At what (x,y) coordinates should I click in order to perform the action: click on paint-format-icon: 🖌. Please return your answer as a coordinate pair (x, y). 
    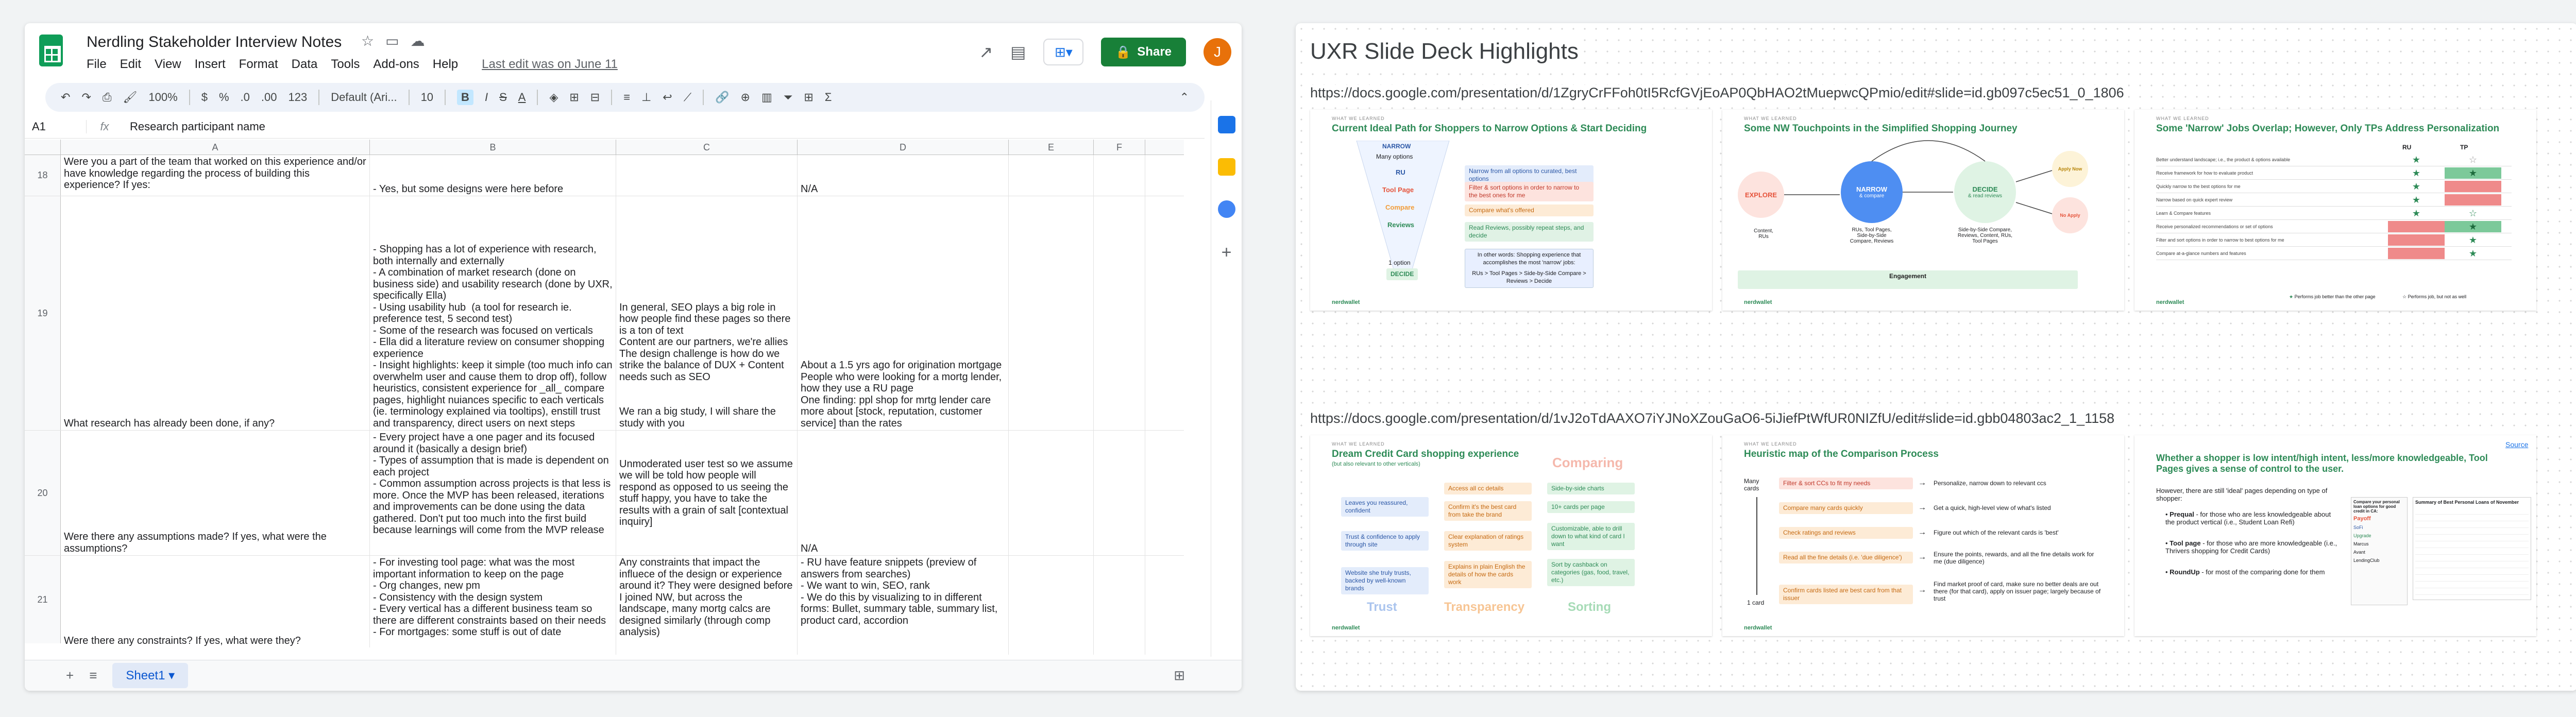
    Looking at the image, I should click on (130, 97).